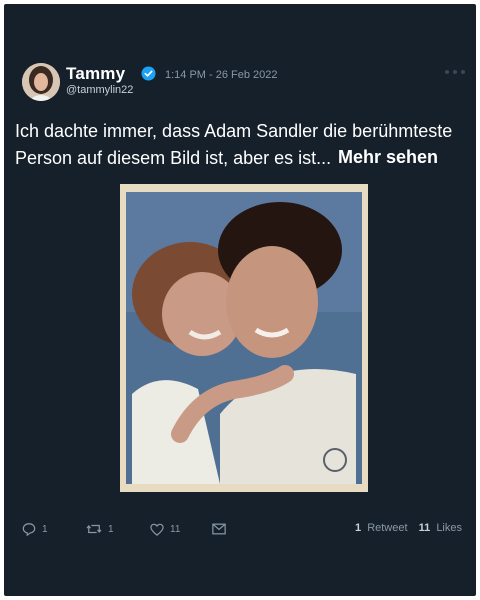  I want to click on avatar, so click(41, 82).